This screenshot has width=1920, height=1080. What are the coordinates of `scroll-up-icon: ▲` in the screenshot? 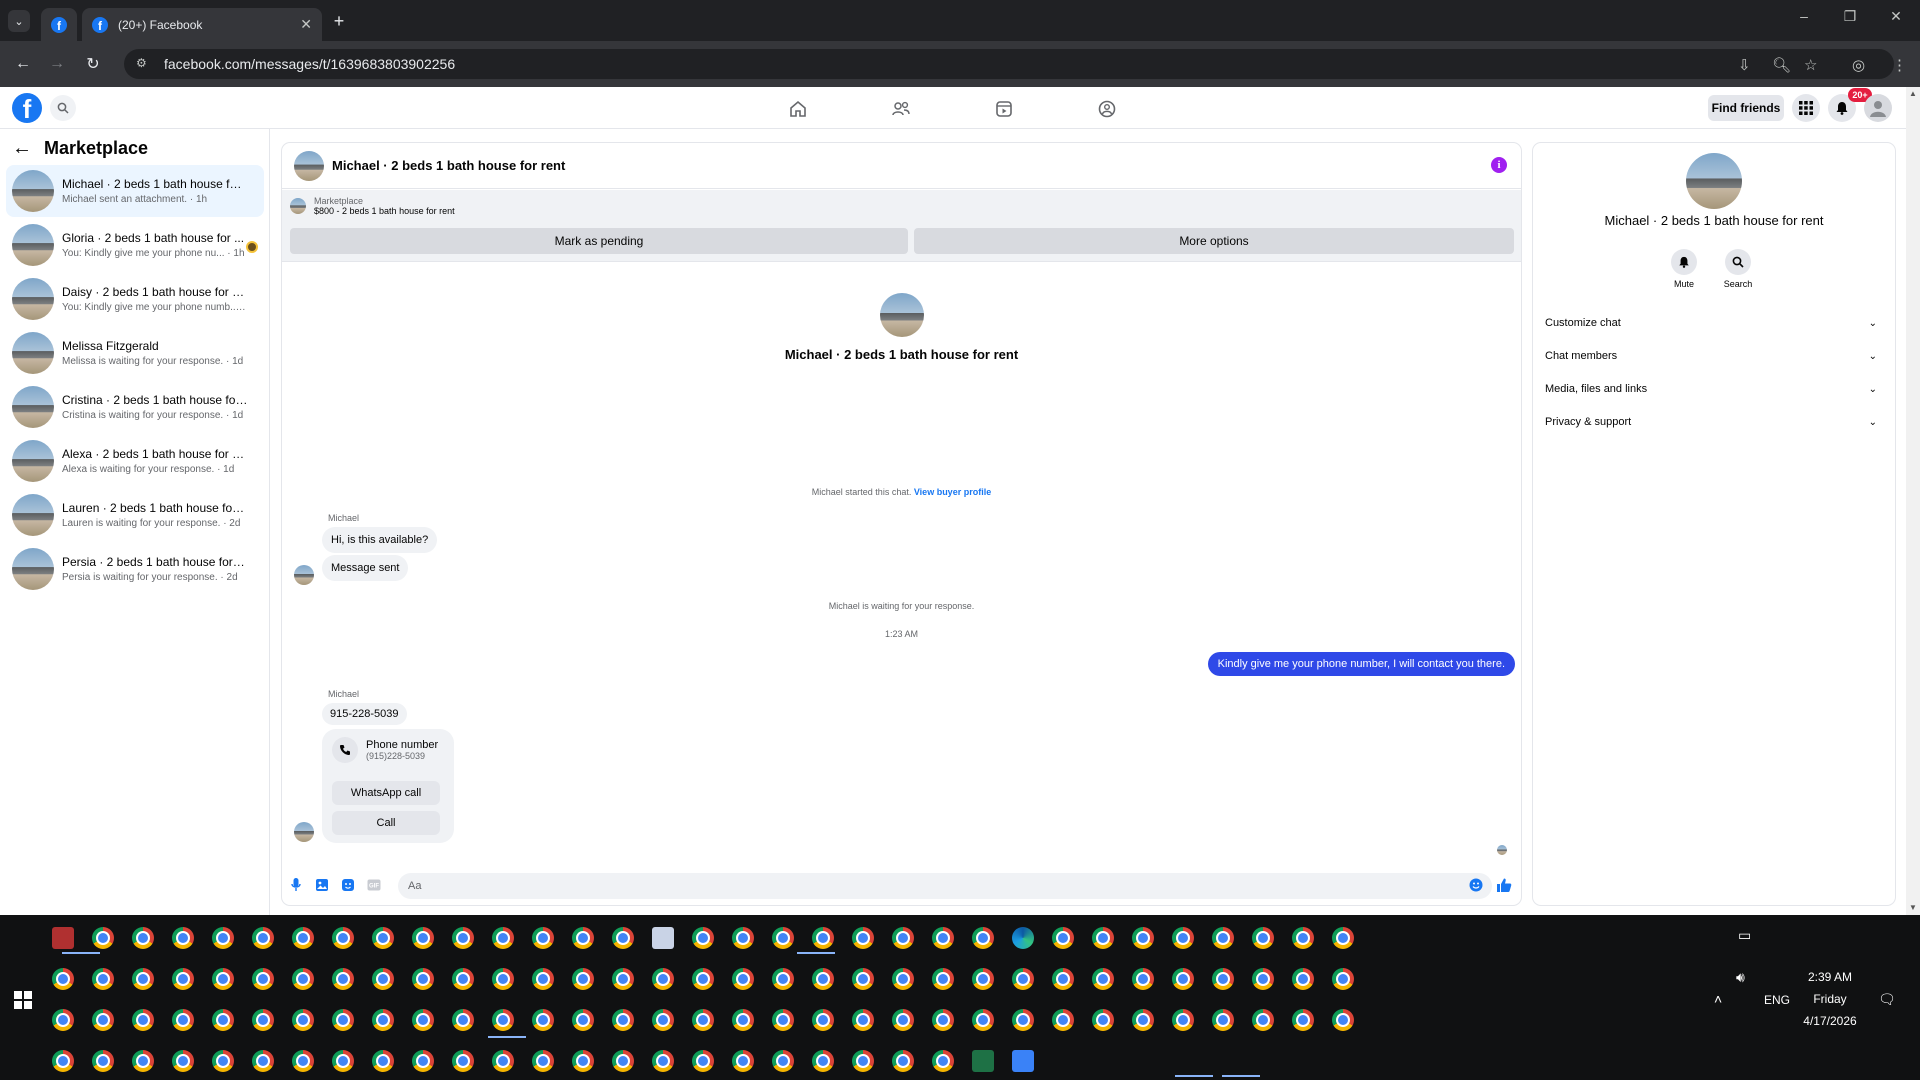 It's located at (1913, 94).